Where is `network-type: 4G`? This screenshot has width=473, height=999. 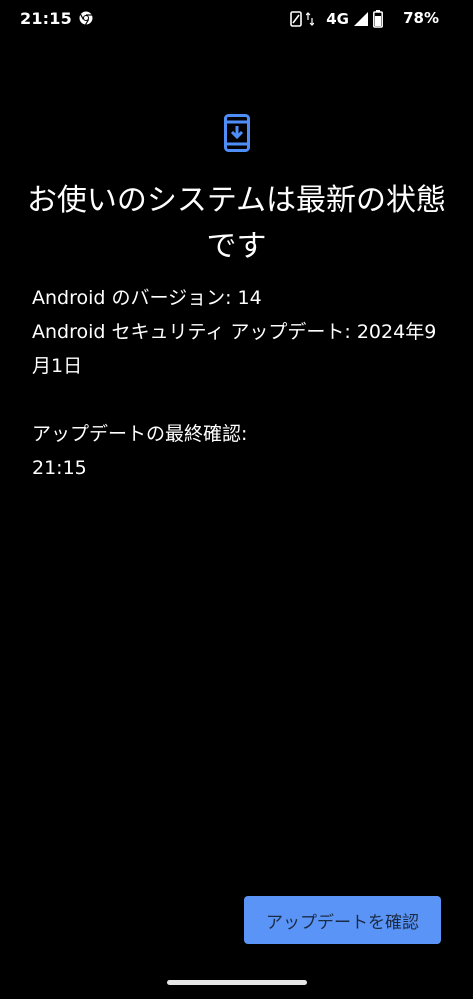 network-type: 4G is located at coordinates (337, 19).